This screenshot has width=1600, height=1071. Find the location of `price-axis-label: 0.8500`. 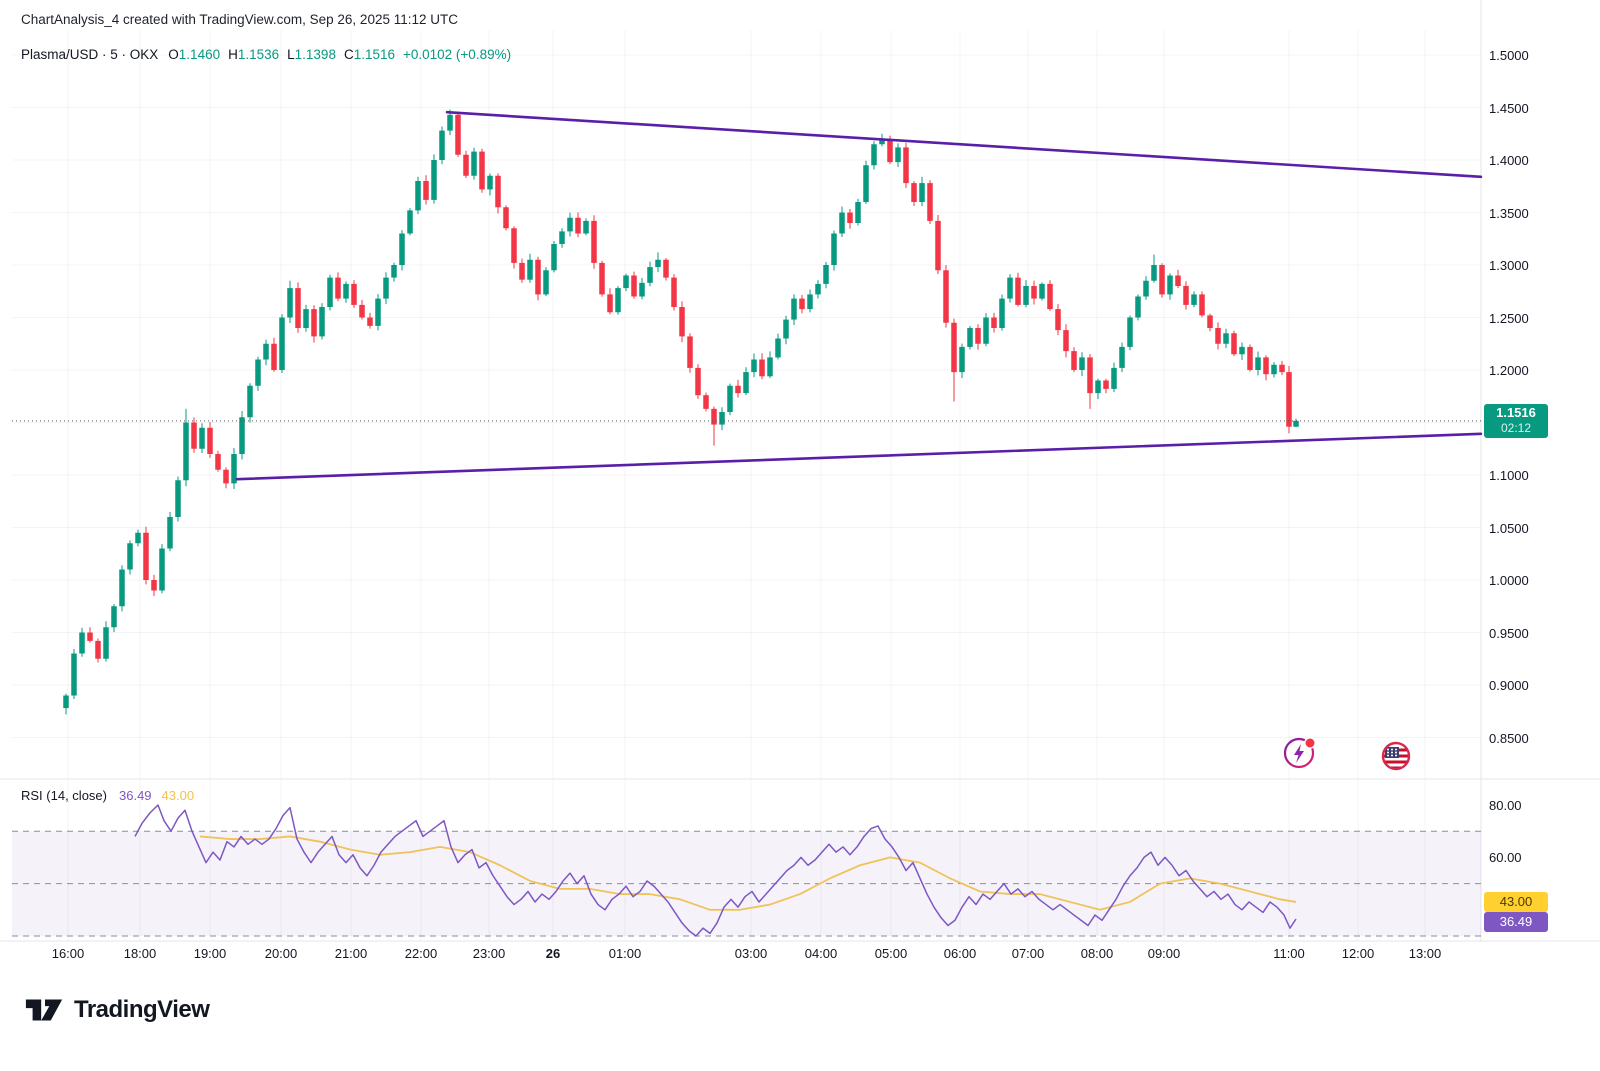

price-axis-label: 0.8500 is located at coordinates (1509, 738).